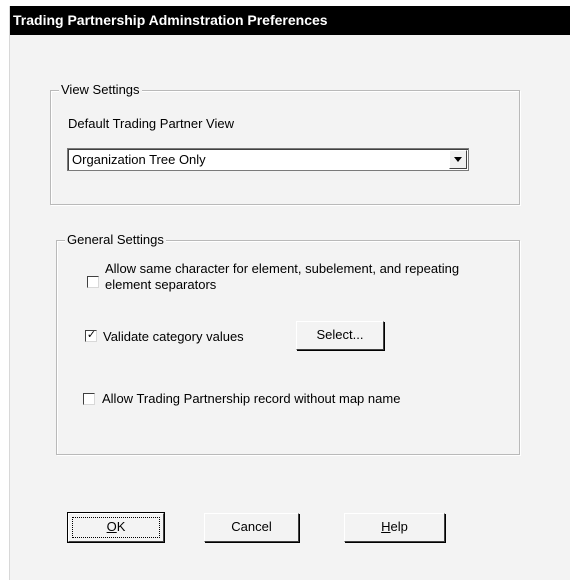 Image resolution: width=572 pixels, height=580 pixels. I want to click on view-settings-legend: View Settings, so click(100, 90).